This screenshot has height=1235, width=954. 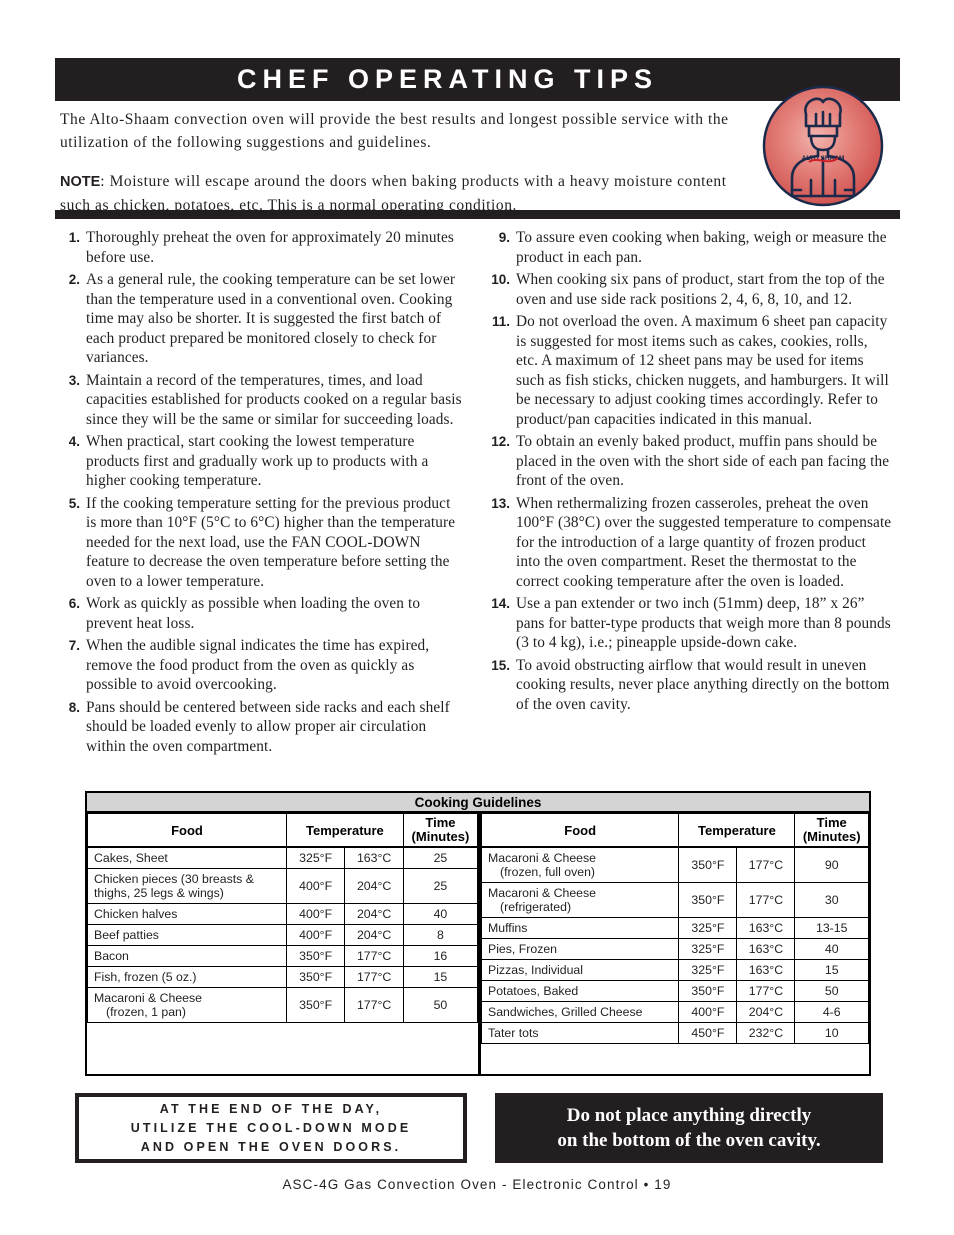 I want to click on cell-food: Pizzas, Individual, so click(x=580, y=970).